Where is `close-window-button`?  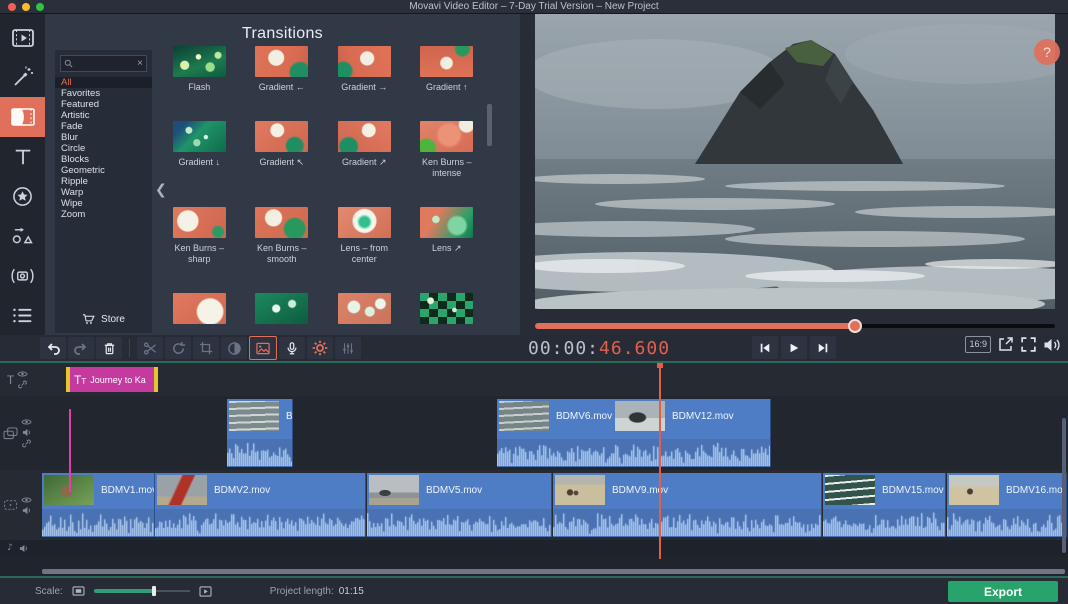 close-window-button is located at coordinates (12, 7).